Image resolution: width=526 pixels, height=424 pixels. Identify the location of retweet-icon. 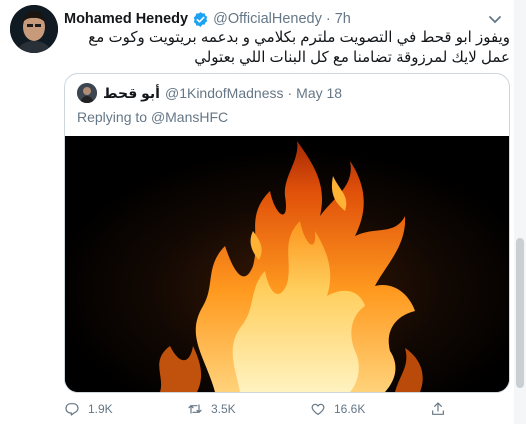
(195, 409).